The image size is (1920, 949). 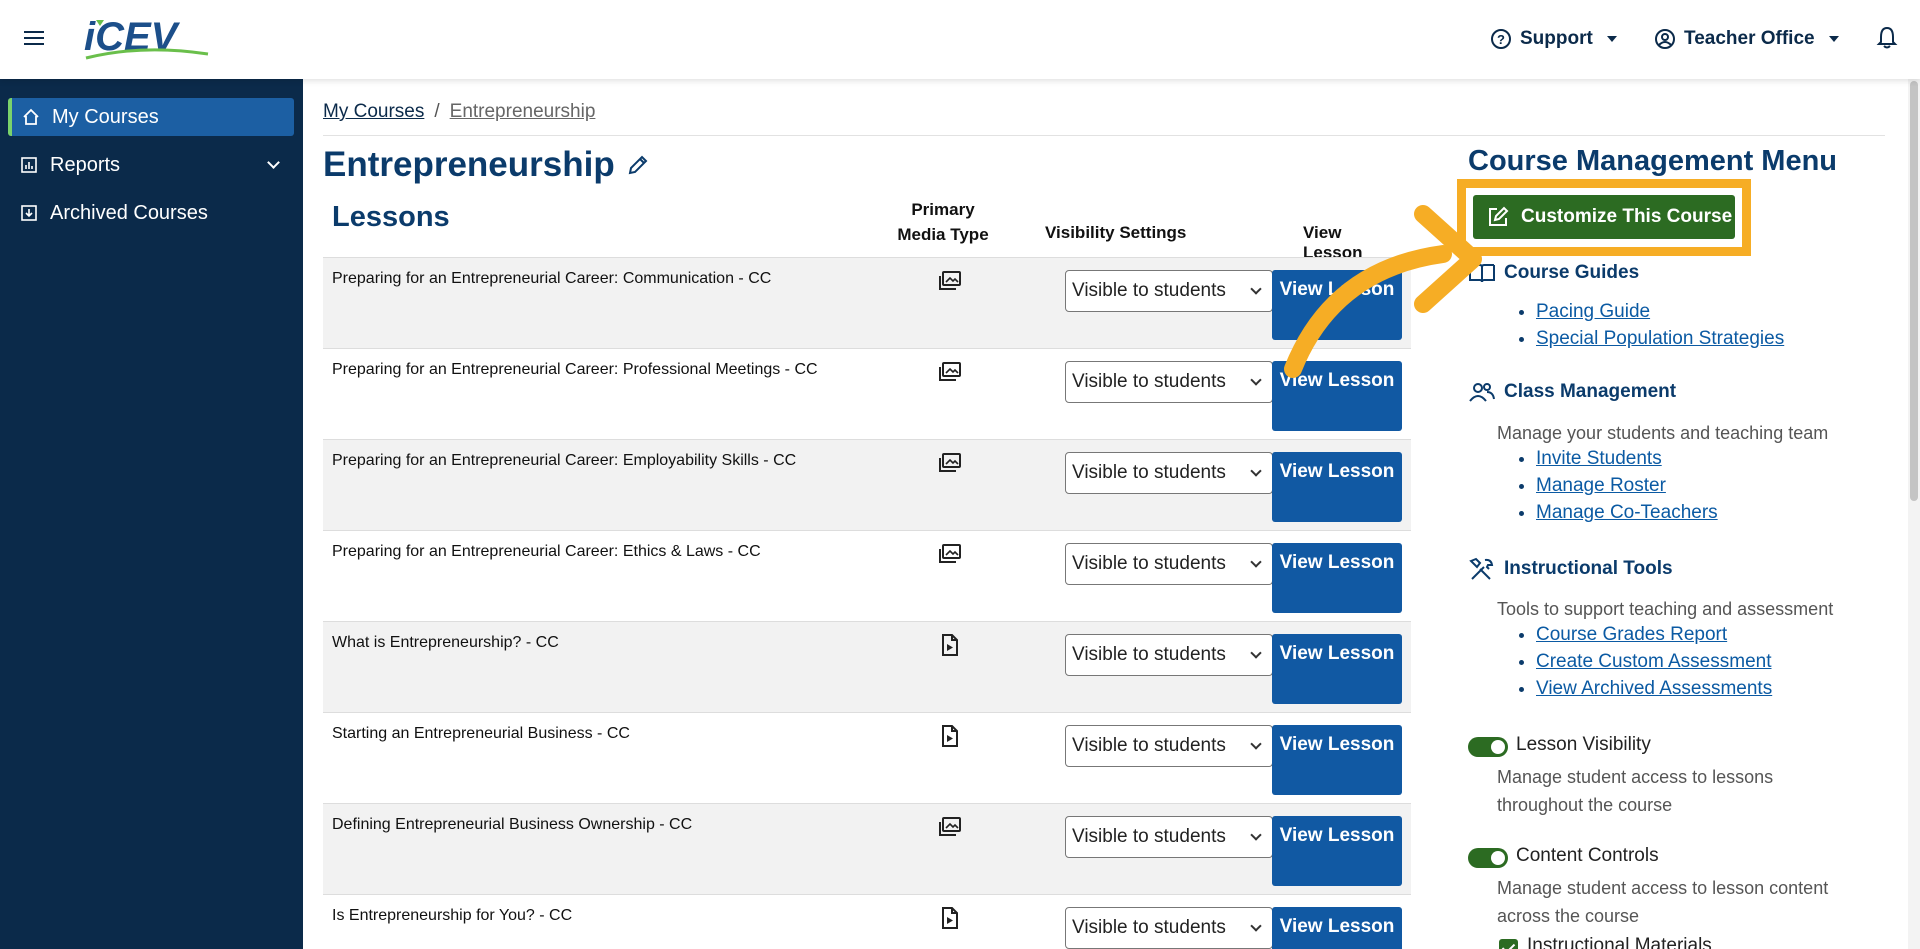 I want to click on divider, so click(x=1104, y=135).